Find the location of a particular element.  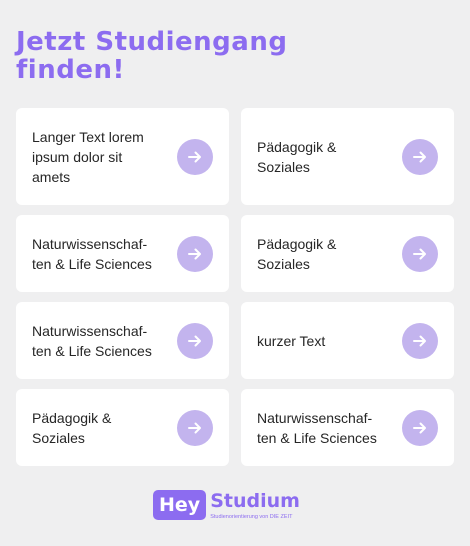

logo-subline: Studienorientierung von DIE ZEIT is located at coordinates (251, 517).